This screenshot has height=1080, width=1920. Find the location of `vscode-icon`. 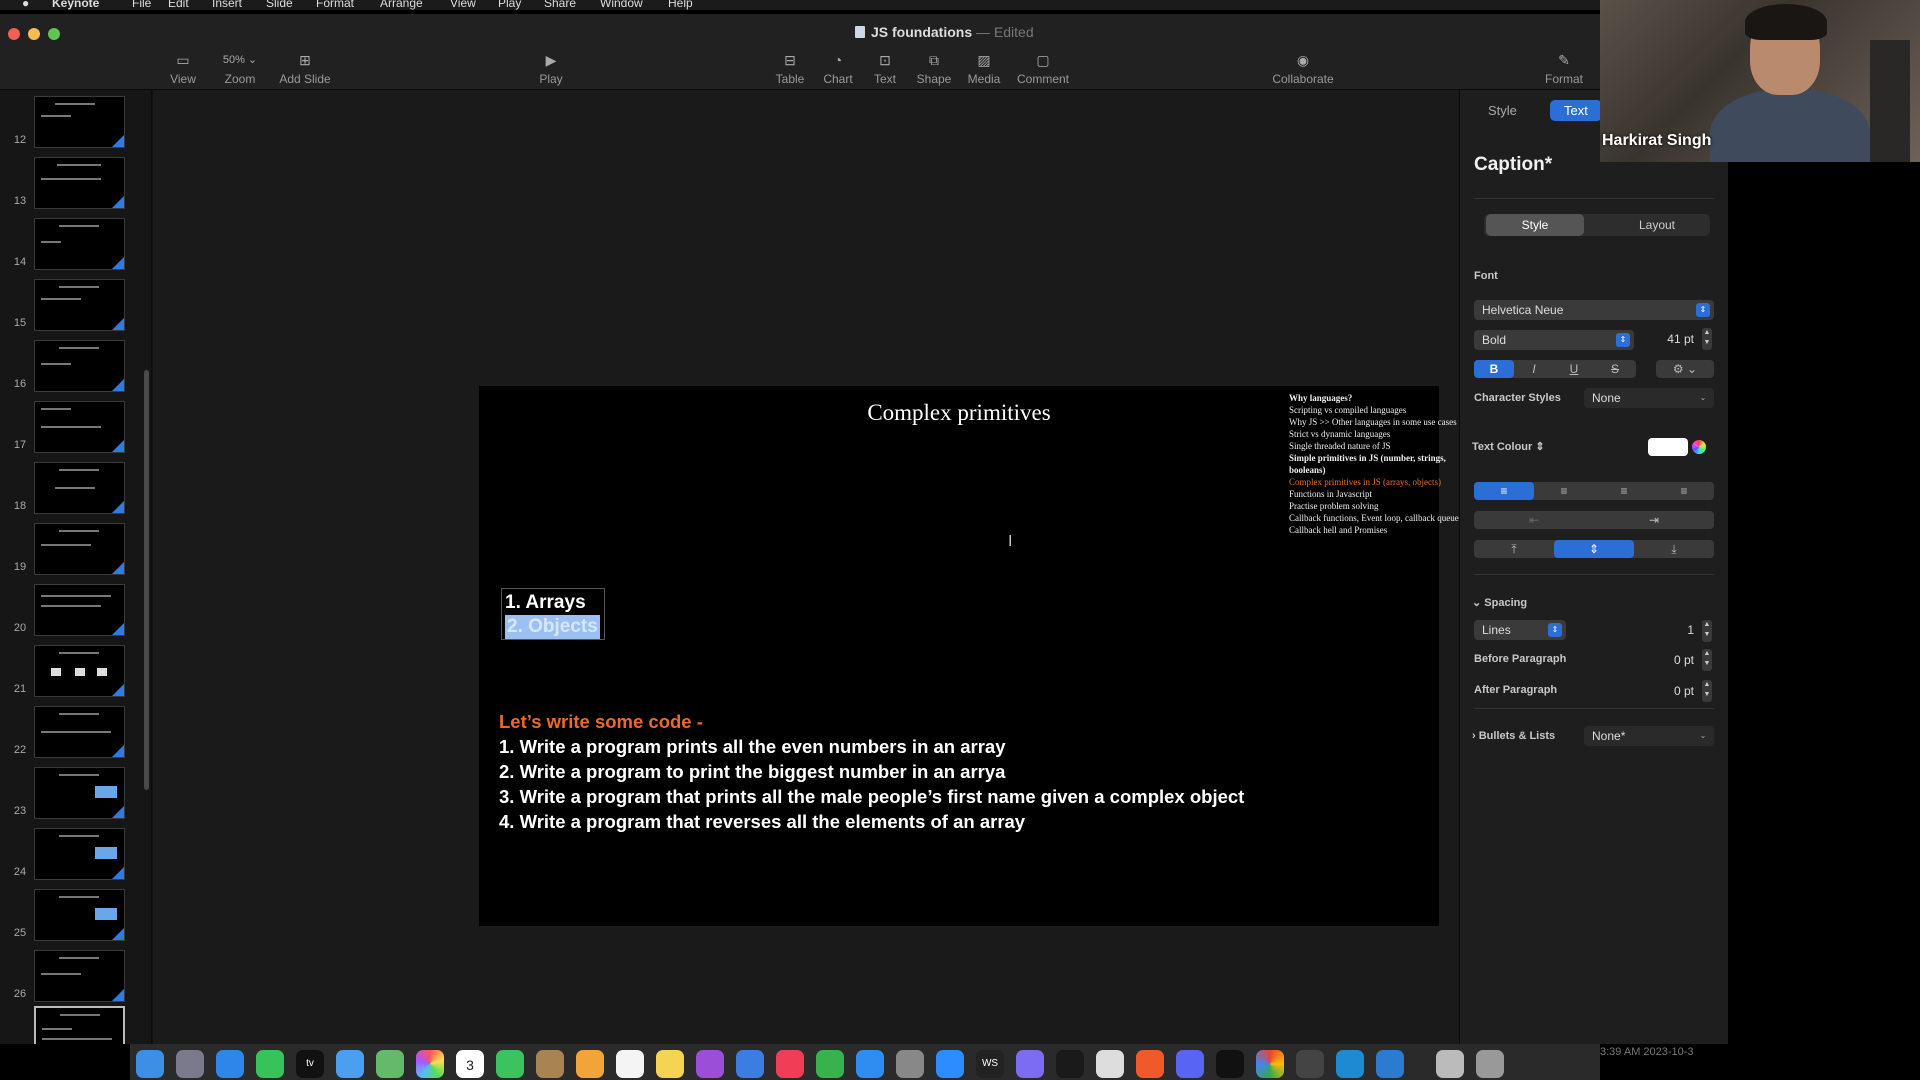

vscode-icon is located at coordinates (1350, 1064).